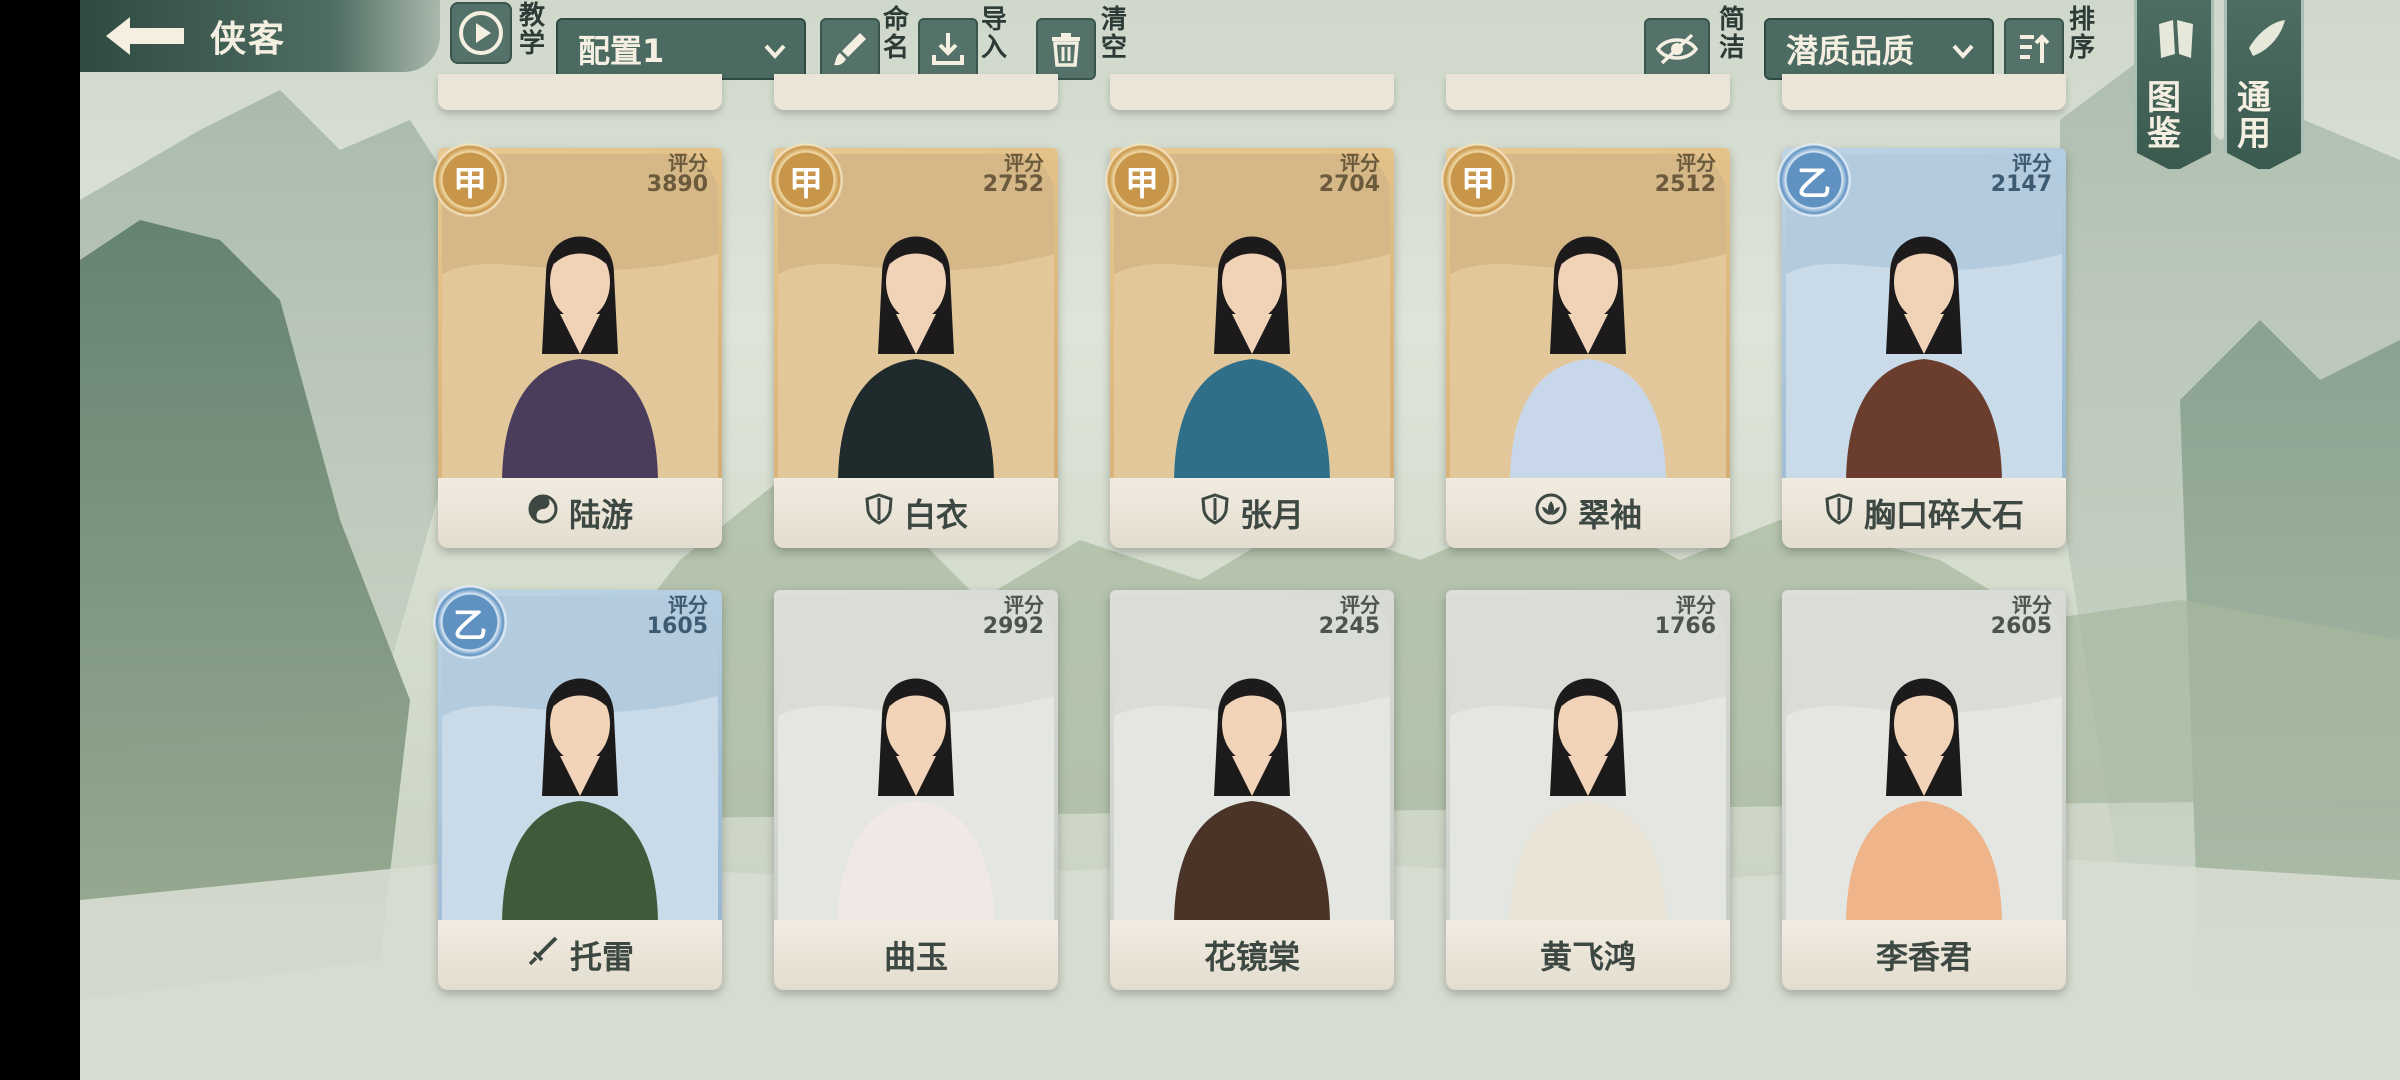 This screenshot has width=2400, height=1080. Describe the element at coordinates (1924, 513) in the screenshot. I see `name-plate: 胸口碎大石` at that location.